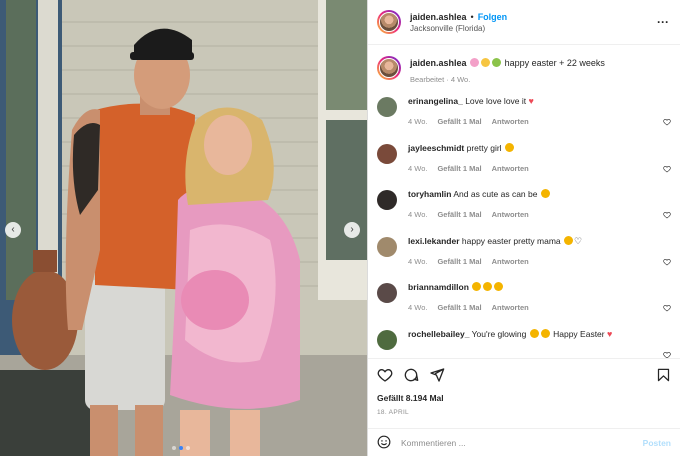 The width and height of the screenshot is (680, 456). Describe the element at coordinates (499, 333) in the screenshot. I see `comment-text: You're glowing` at that location.